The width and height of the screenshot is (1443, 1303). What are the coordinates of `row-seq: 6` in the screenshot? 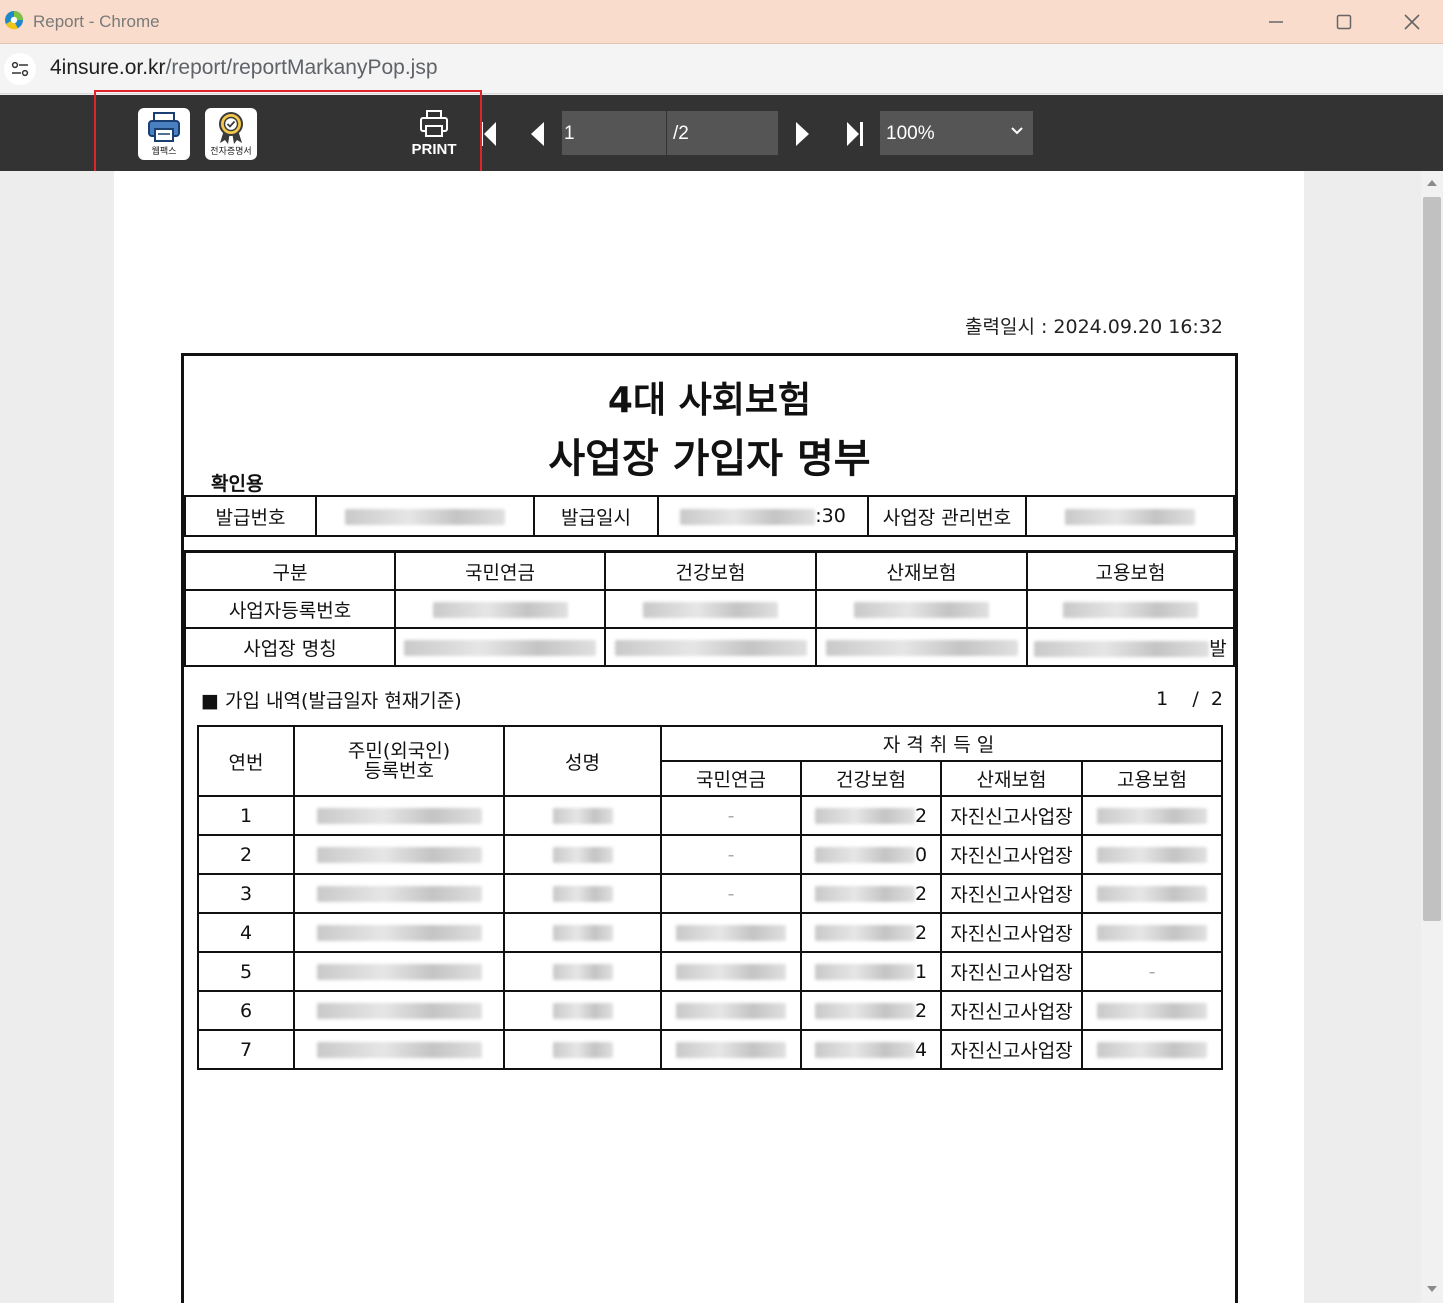 It's located at (246, 1010).